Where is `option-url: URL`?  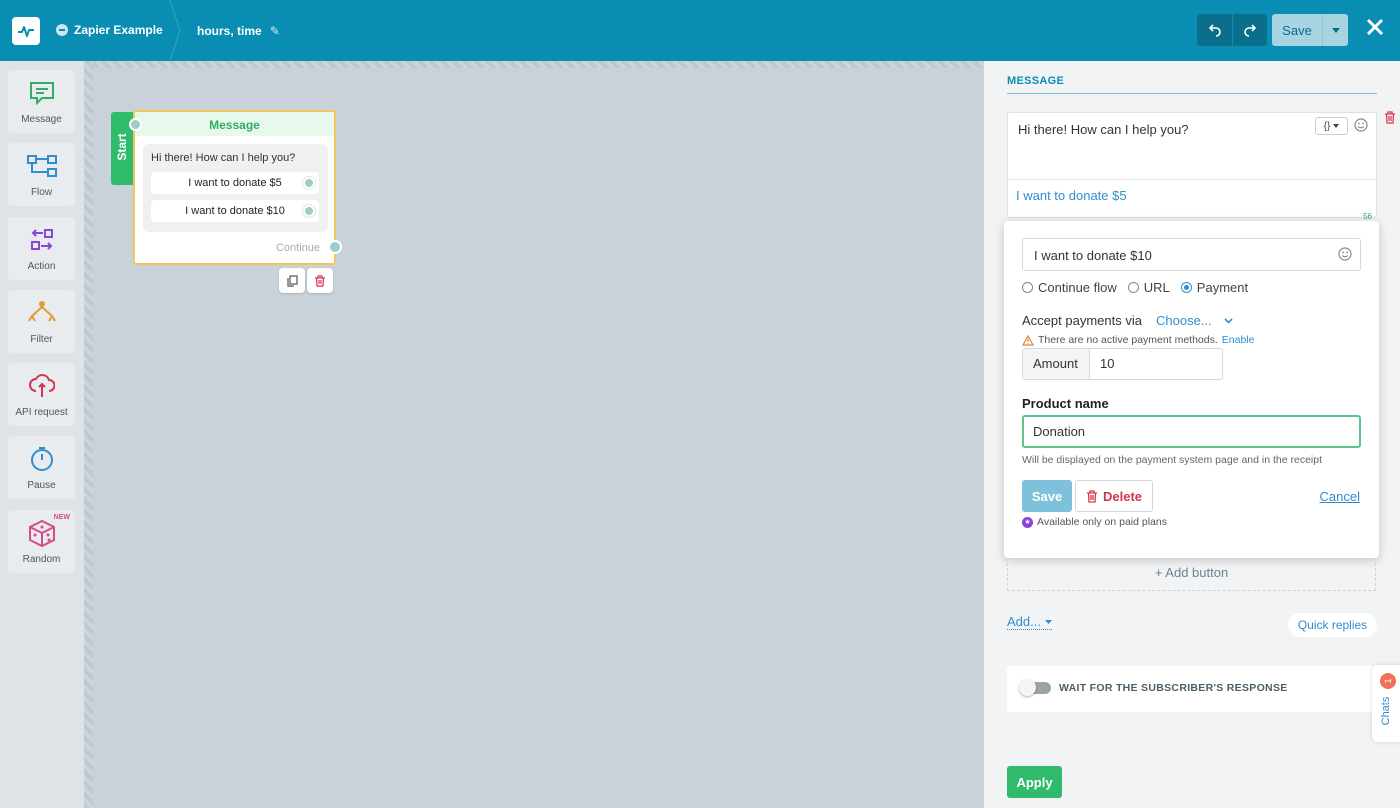
option-url: URL is located at coordinates (1148, 287).